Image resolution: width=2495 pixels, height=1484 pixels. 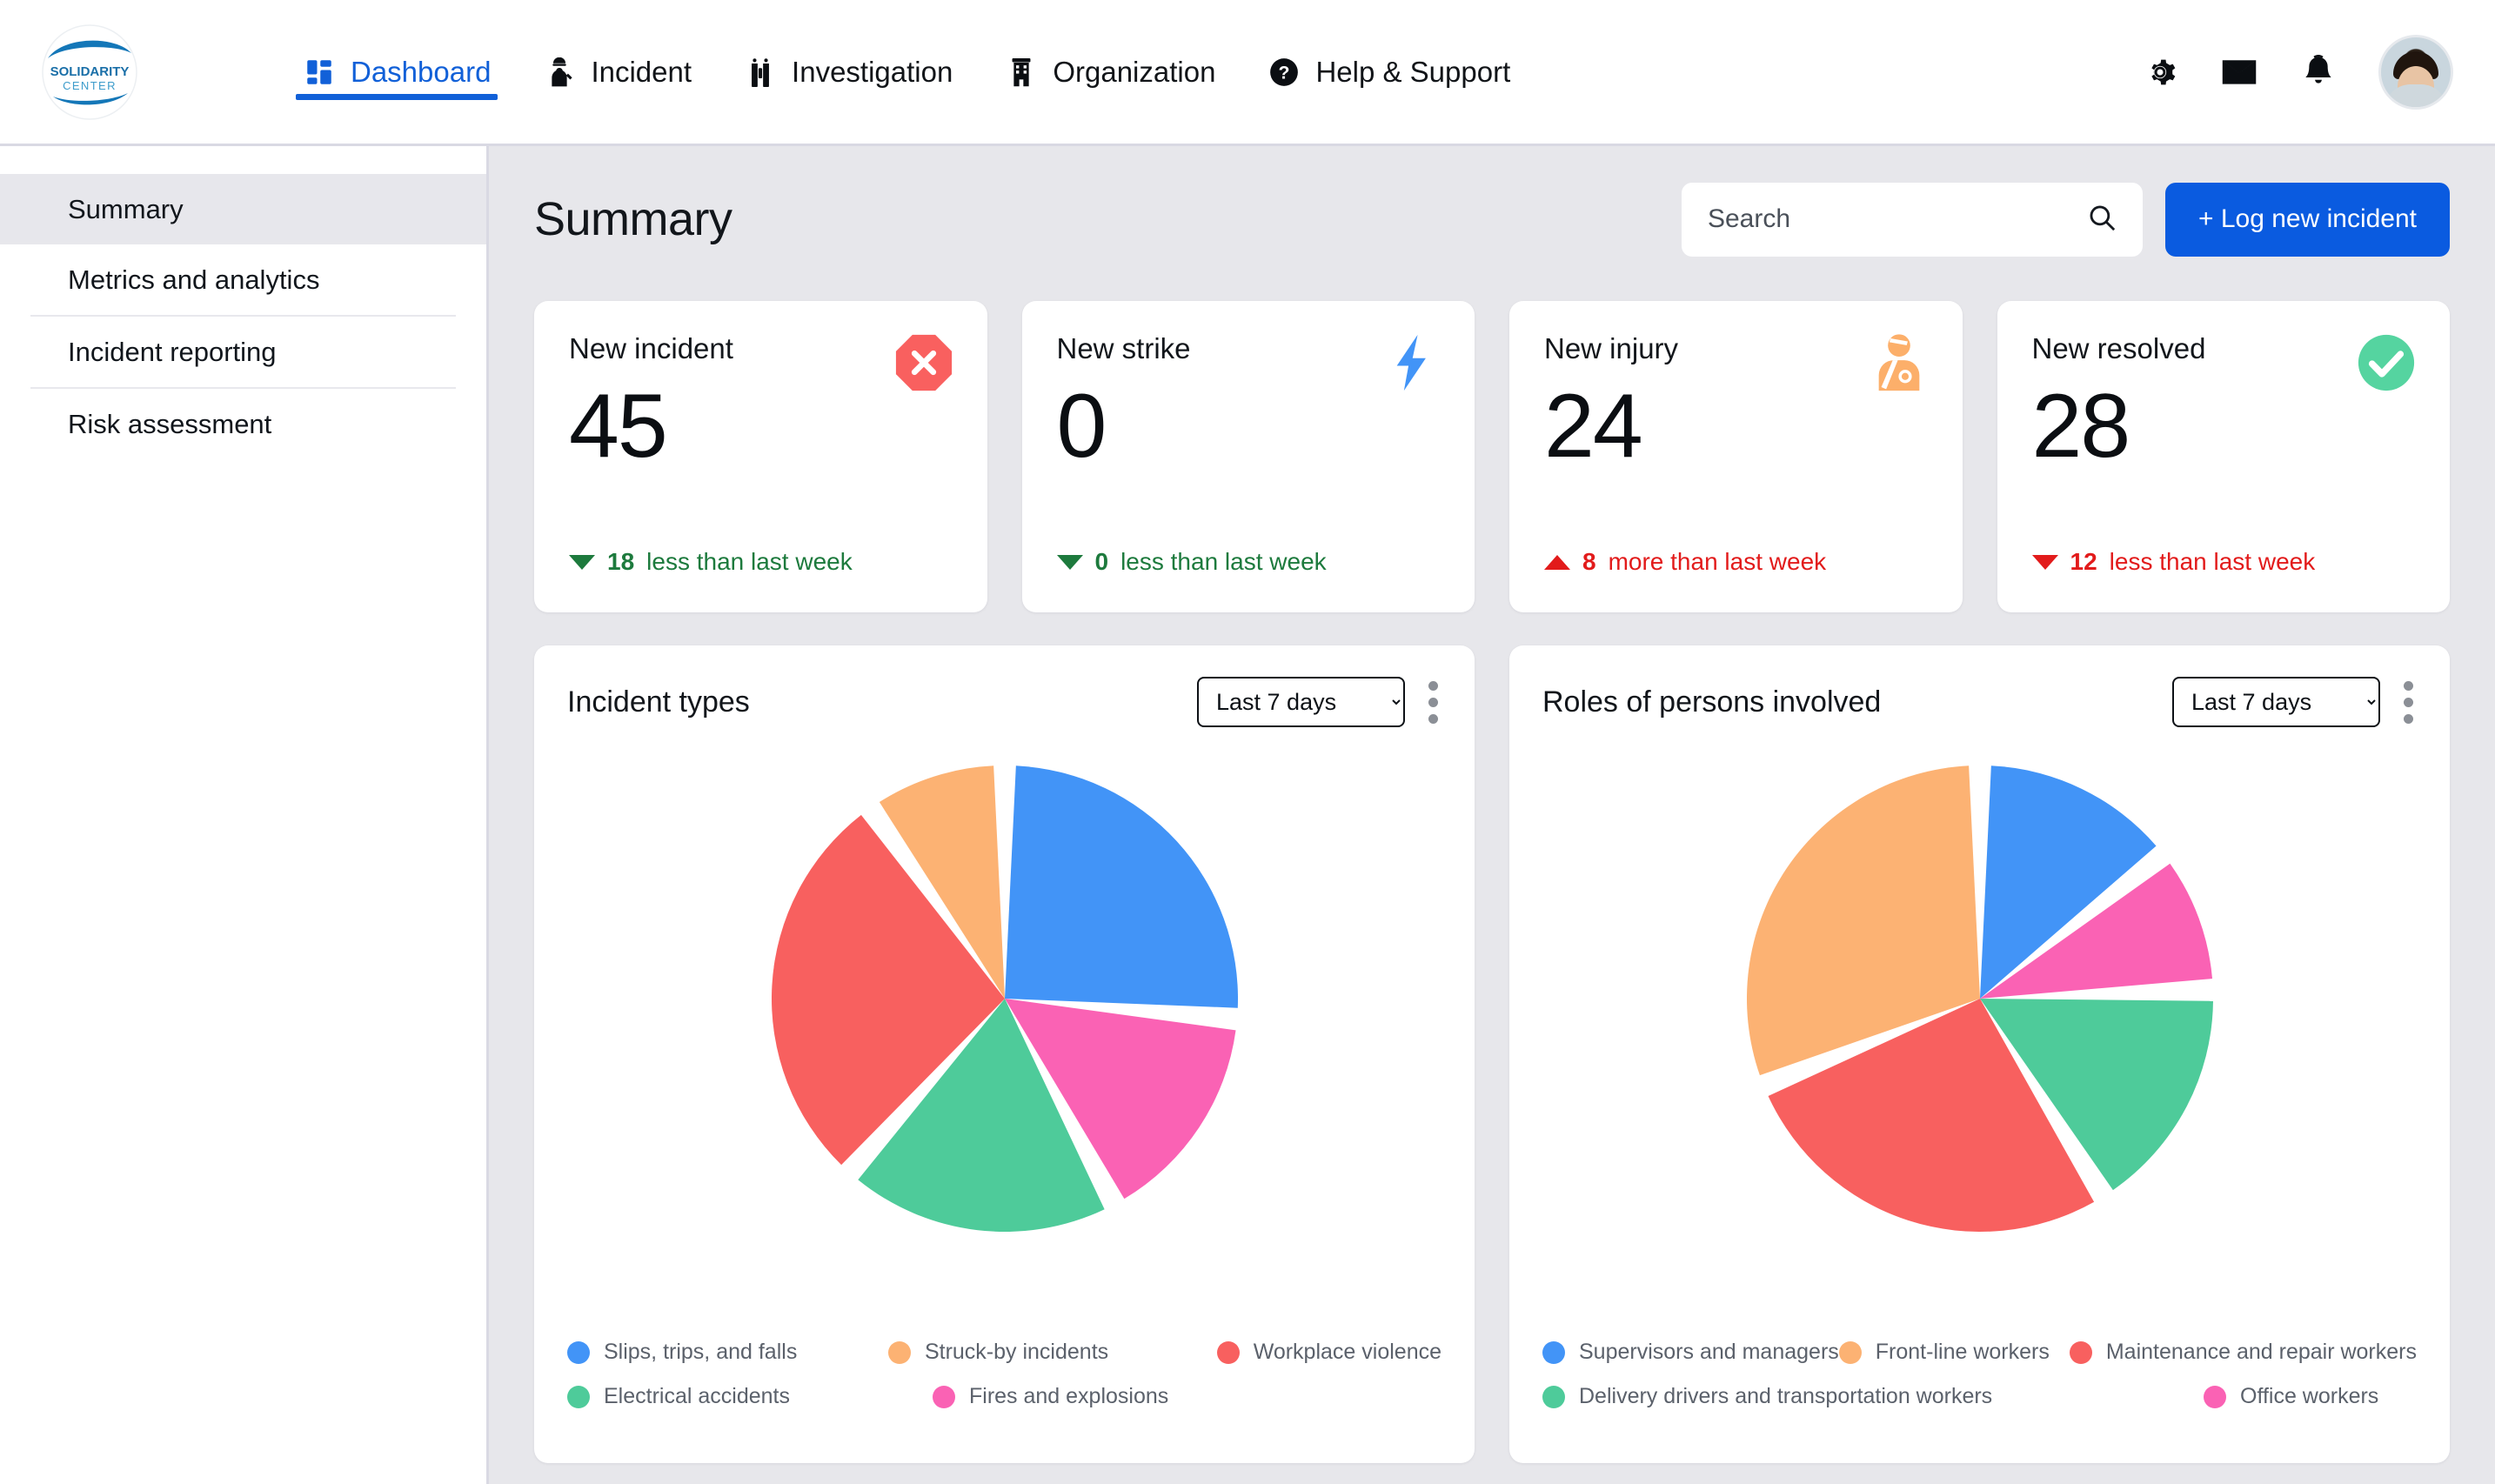 What do you see at coordinates (2261, 1352) in the screenshot?
I see `legend-label: Maintenance and repair workers` at bounding box center [2261, 1352].